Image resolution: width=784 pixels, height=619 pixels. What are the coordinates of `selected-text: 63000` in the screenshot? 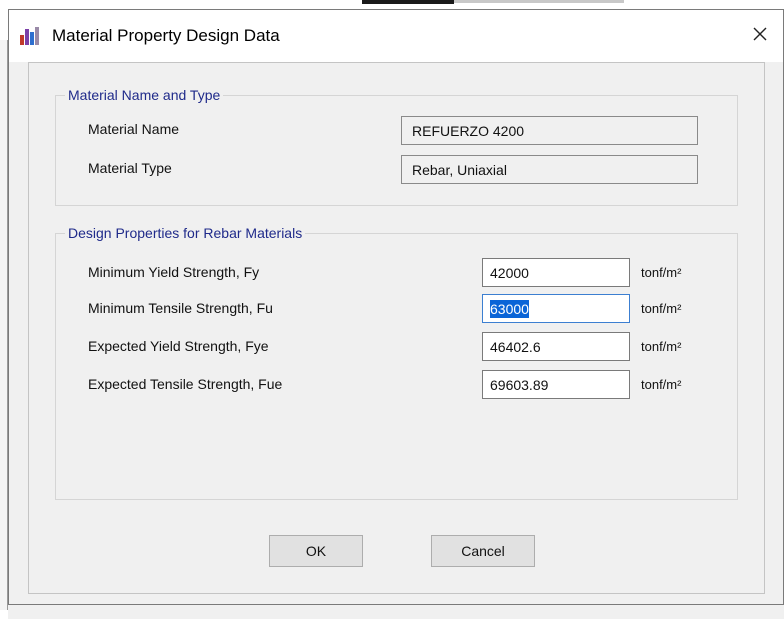 It's located at (509, 309).